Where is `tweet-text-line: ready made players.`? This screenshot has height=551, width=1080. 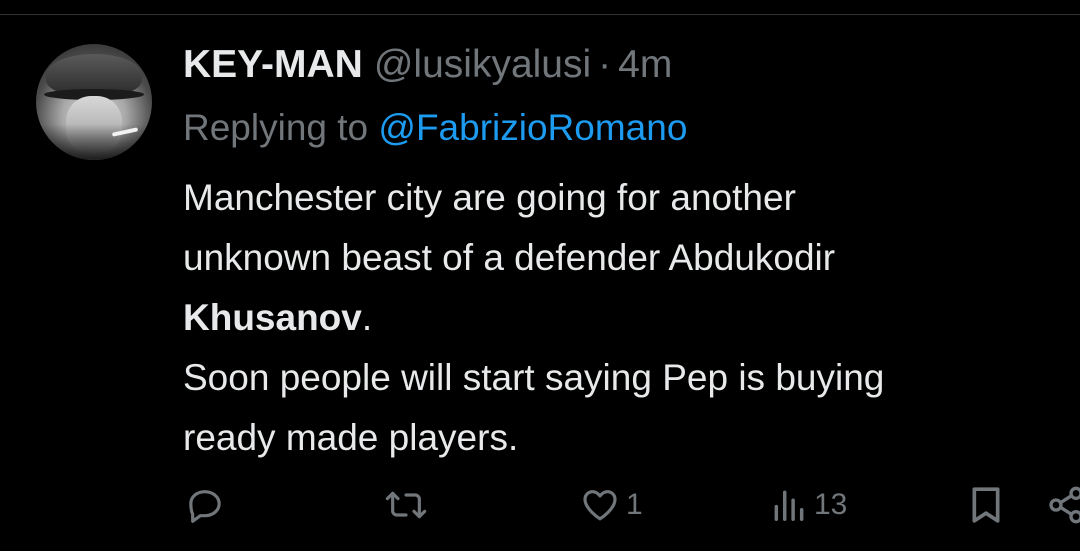
tweet-text-line: ready made players. is located at coordinates (351, 437).